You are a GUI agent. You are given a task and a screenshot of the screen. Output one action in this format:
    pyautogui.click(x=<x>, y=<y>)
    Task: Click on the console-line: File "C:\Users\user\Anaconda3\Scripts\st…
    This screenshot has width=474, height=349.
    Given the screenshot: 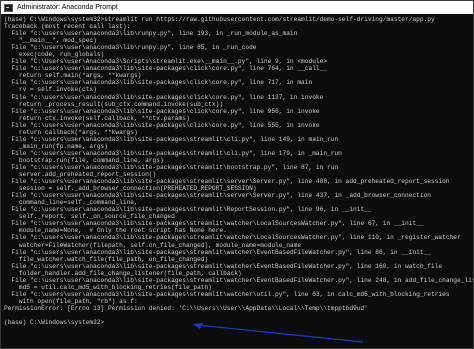 What is the action you would take?
    pyautogui.click(x=166, y=62)
    